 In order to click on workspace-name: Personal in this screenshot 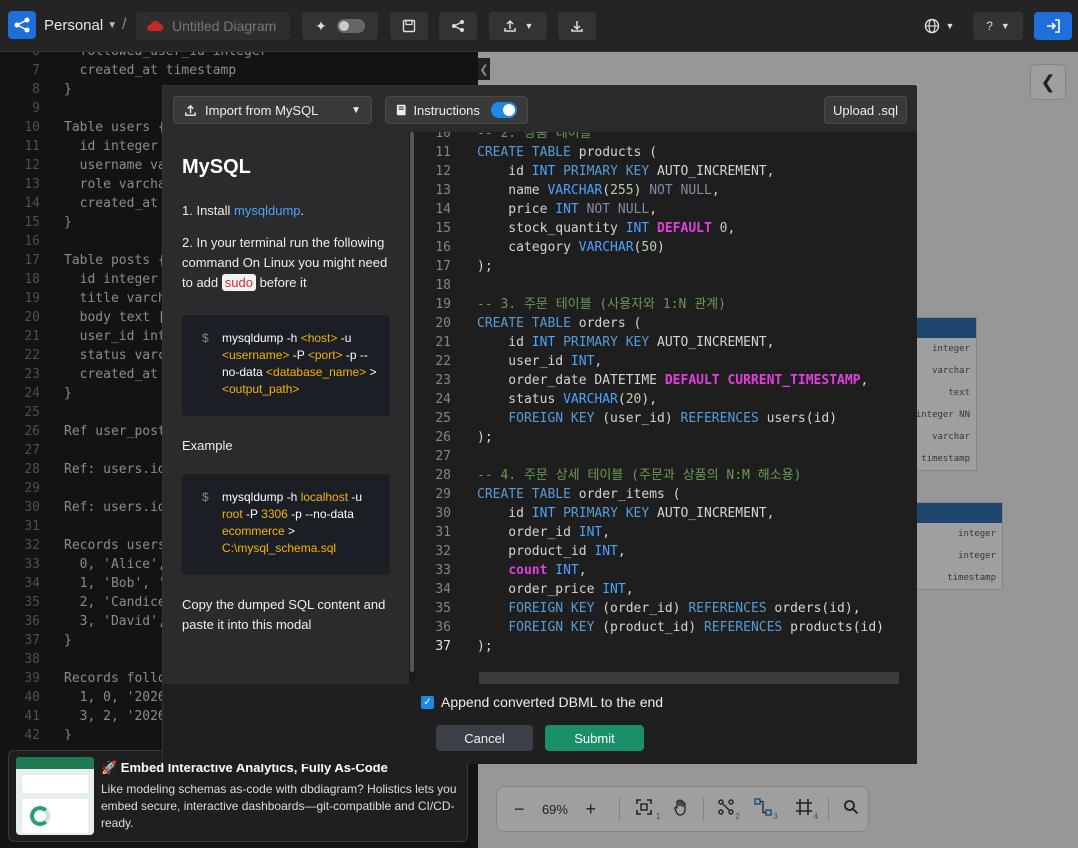, I will do `click(74, 25)`.